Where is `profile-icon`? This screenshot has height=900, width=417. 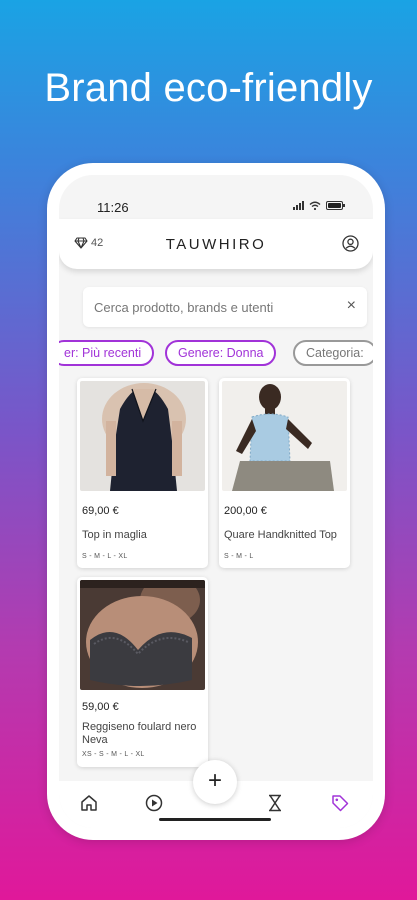 profile-icon is located at coordinates (350, 243).